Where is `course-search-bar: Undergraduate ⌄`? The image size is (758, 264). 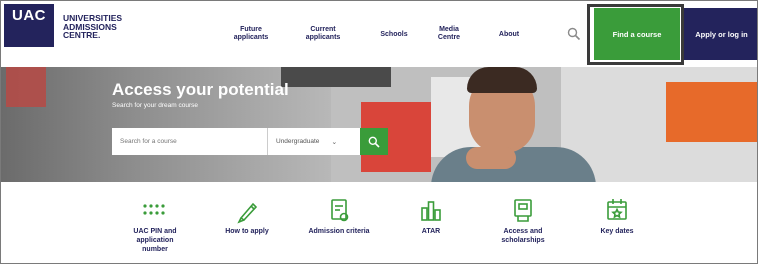
course-search-bar: Undergraduate ⌄ is located at coordinates (250, 141).